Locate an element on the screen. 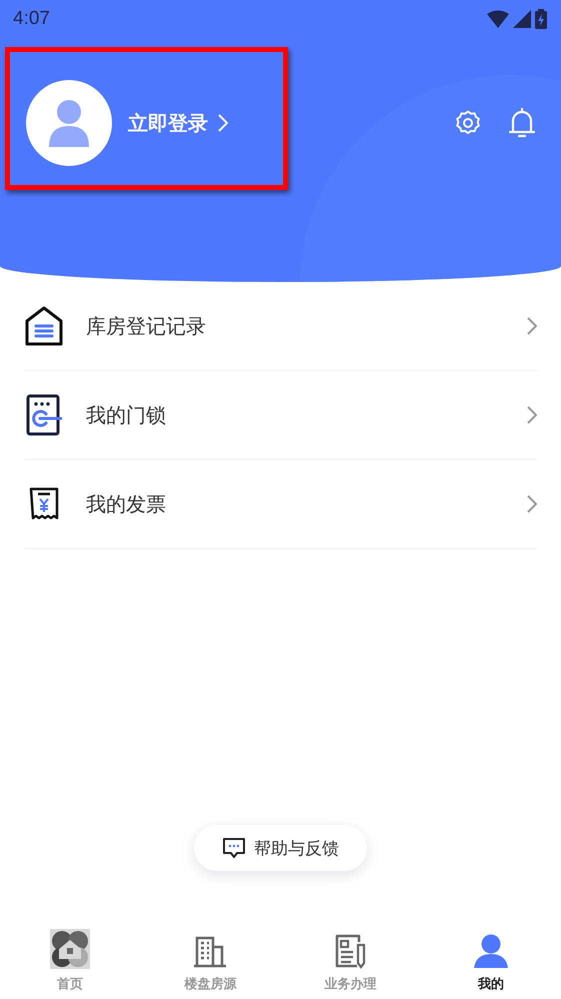 The height and width of the screenshot is (999, 561). document-pen-icon is located at coordinates (351, 951).